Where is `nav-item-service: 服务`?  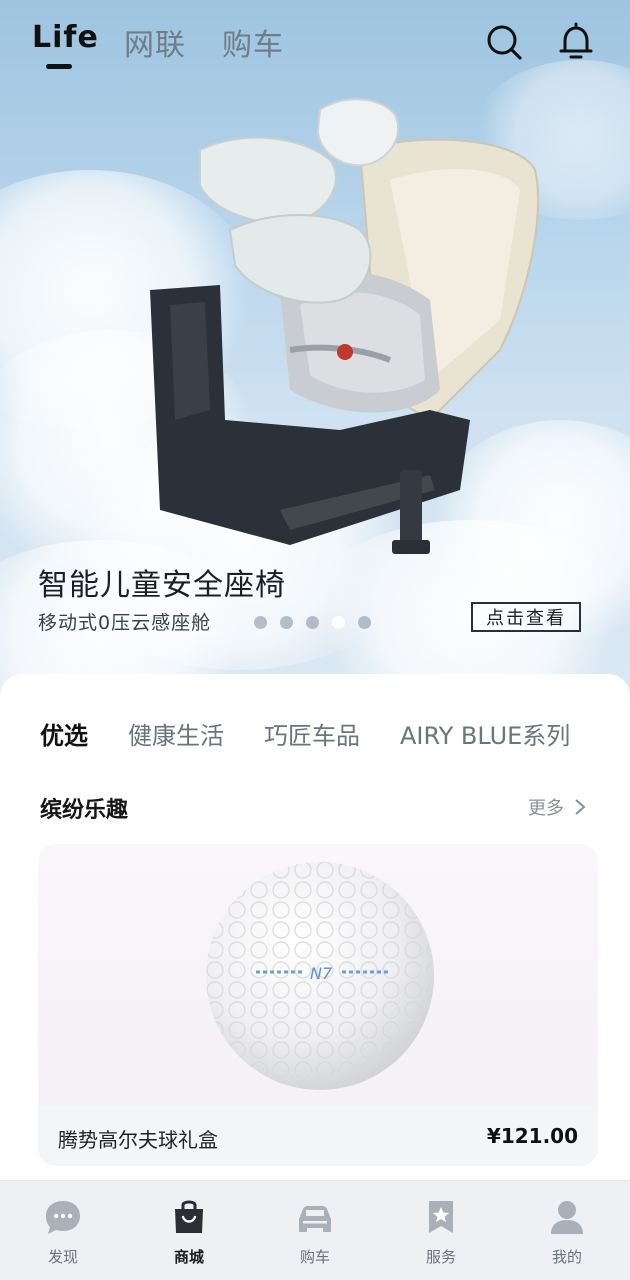 nav-item-service: 服务 is located at coordinates (441, 1232).